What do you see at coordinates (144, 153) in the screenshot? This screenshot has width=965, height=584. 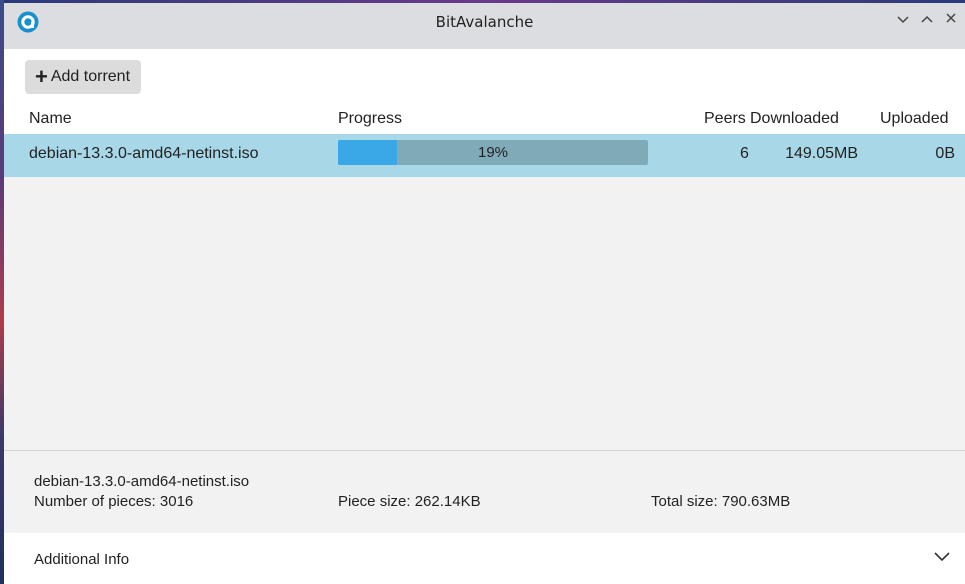 I see `torrent-name: debian-13.3.0-amd64-netinst.iso` at bounding box center [144, 153].